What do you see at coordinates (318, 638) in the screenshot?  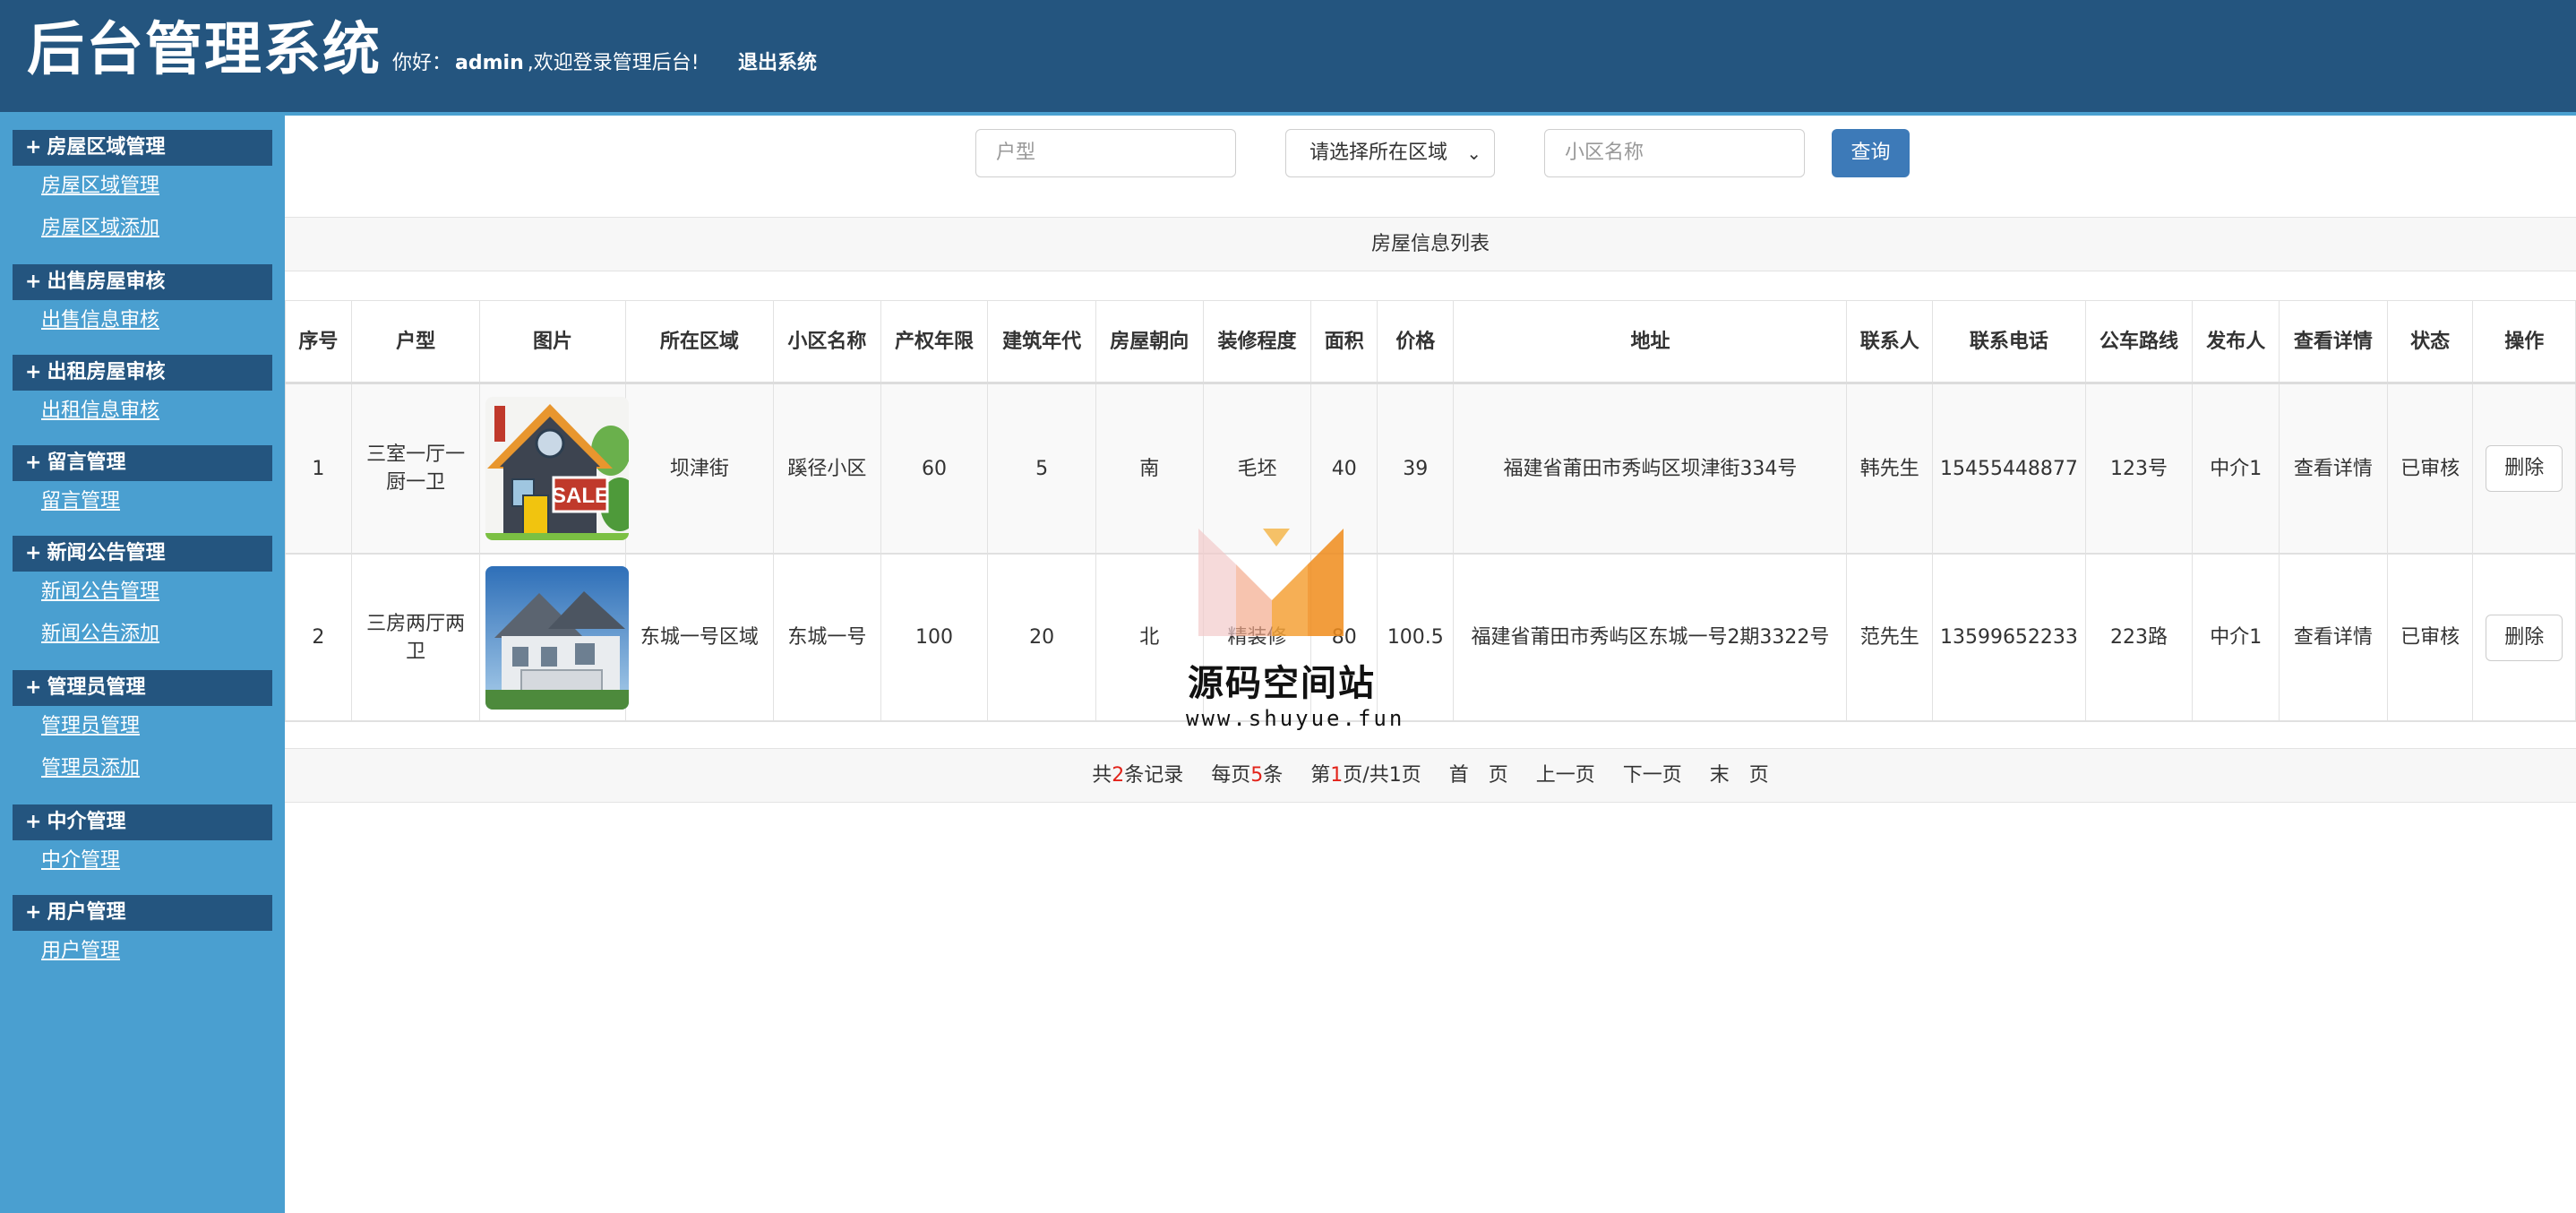 I see `cell-no: 2` at bounding box center [318, 638].